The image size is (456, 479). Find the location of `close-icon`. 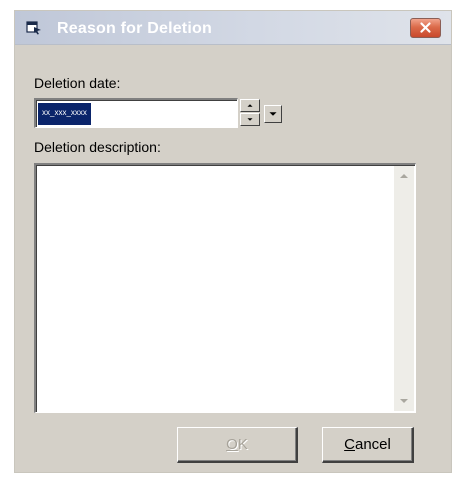

close-icon is located at coordinates (425, 27).